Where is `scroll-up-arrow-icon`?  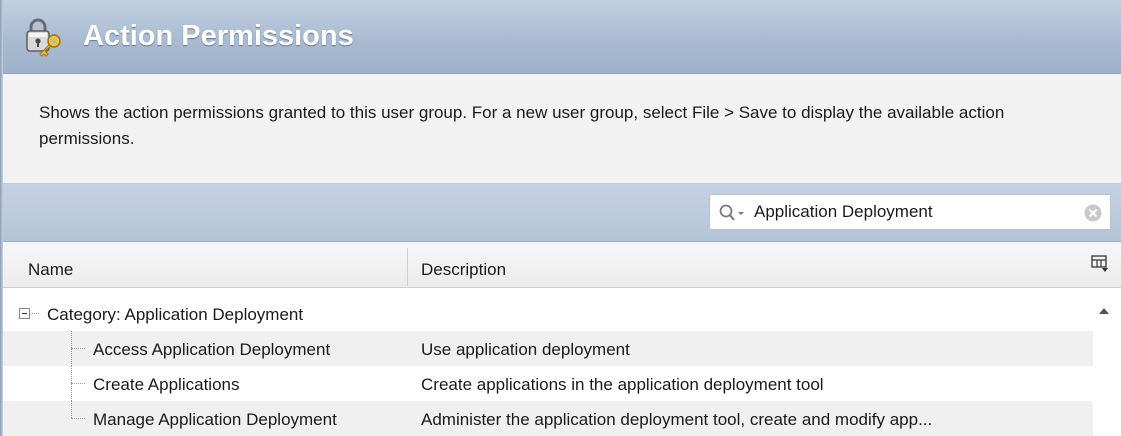 scroll-up-arrow-icon is located at coordinates (1104, 311).